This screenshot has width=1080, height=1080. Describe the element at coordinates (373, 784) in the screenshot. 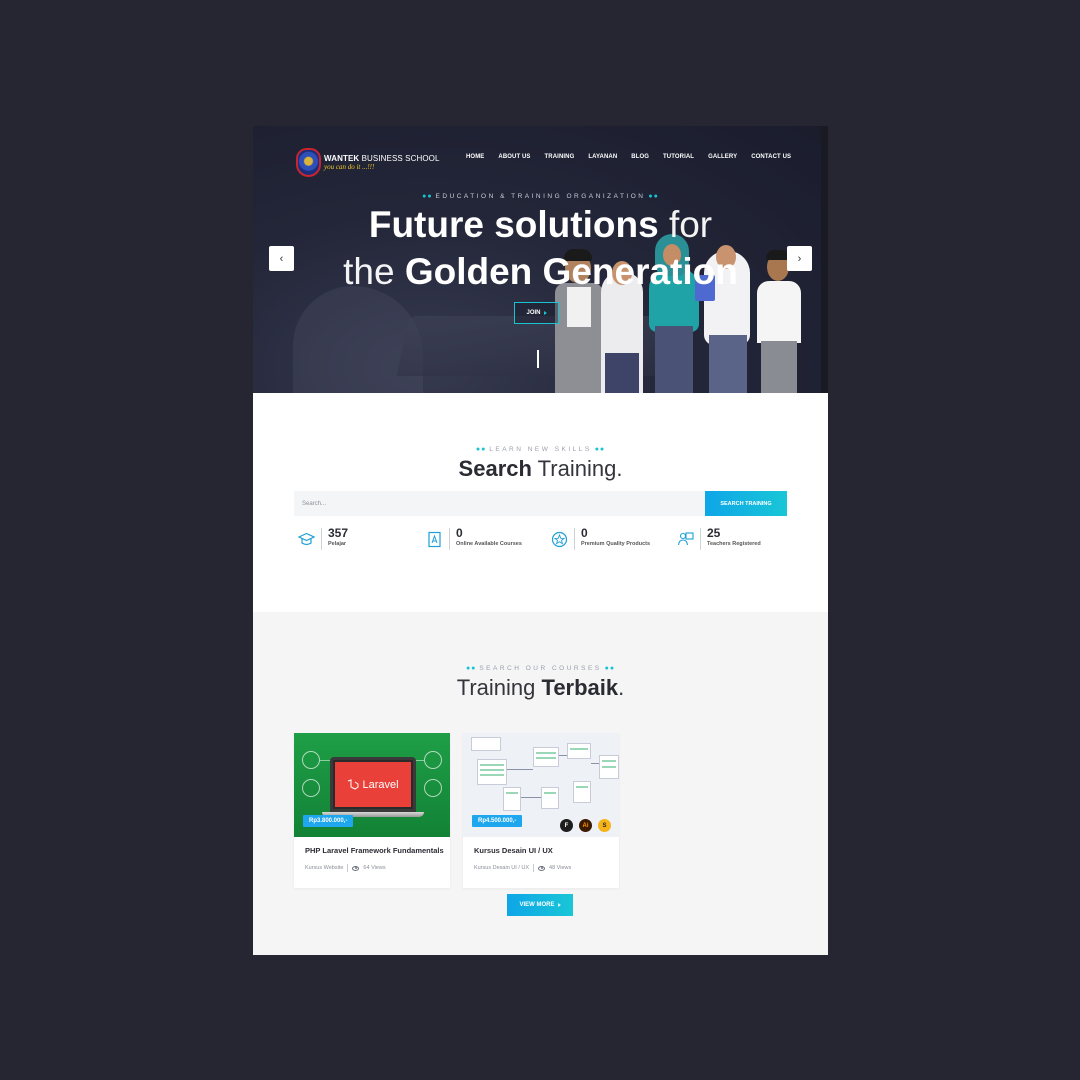

I see `laptop-screen: Laravel` at that location.